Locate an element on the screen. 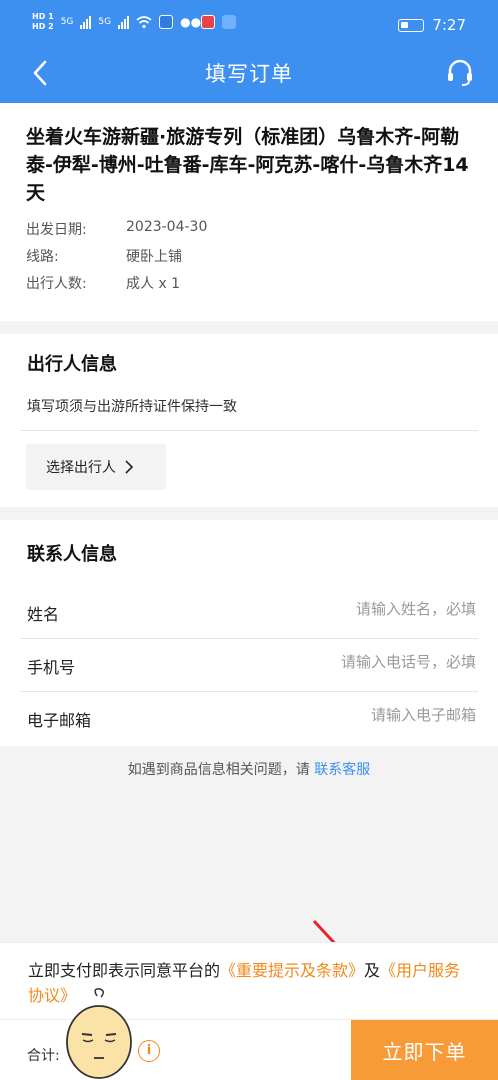 This screenshot has width=498, height=1080. help-text: 如遇到商品信息相关问题，请 is located at coordinates (221, 770).